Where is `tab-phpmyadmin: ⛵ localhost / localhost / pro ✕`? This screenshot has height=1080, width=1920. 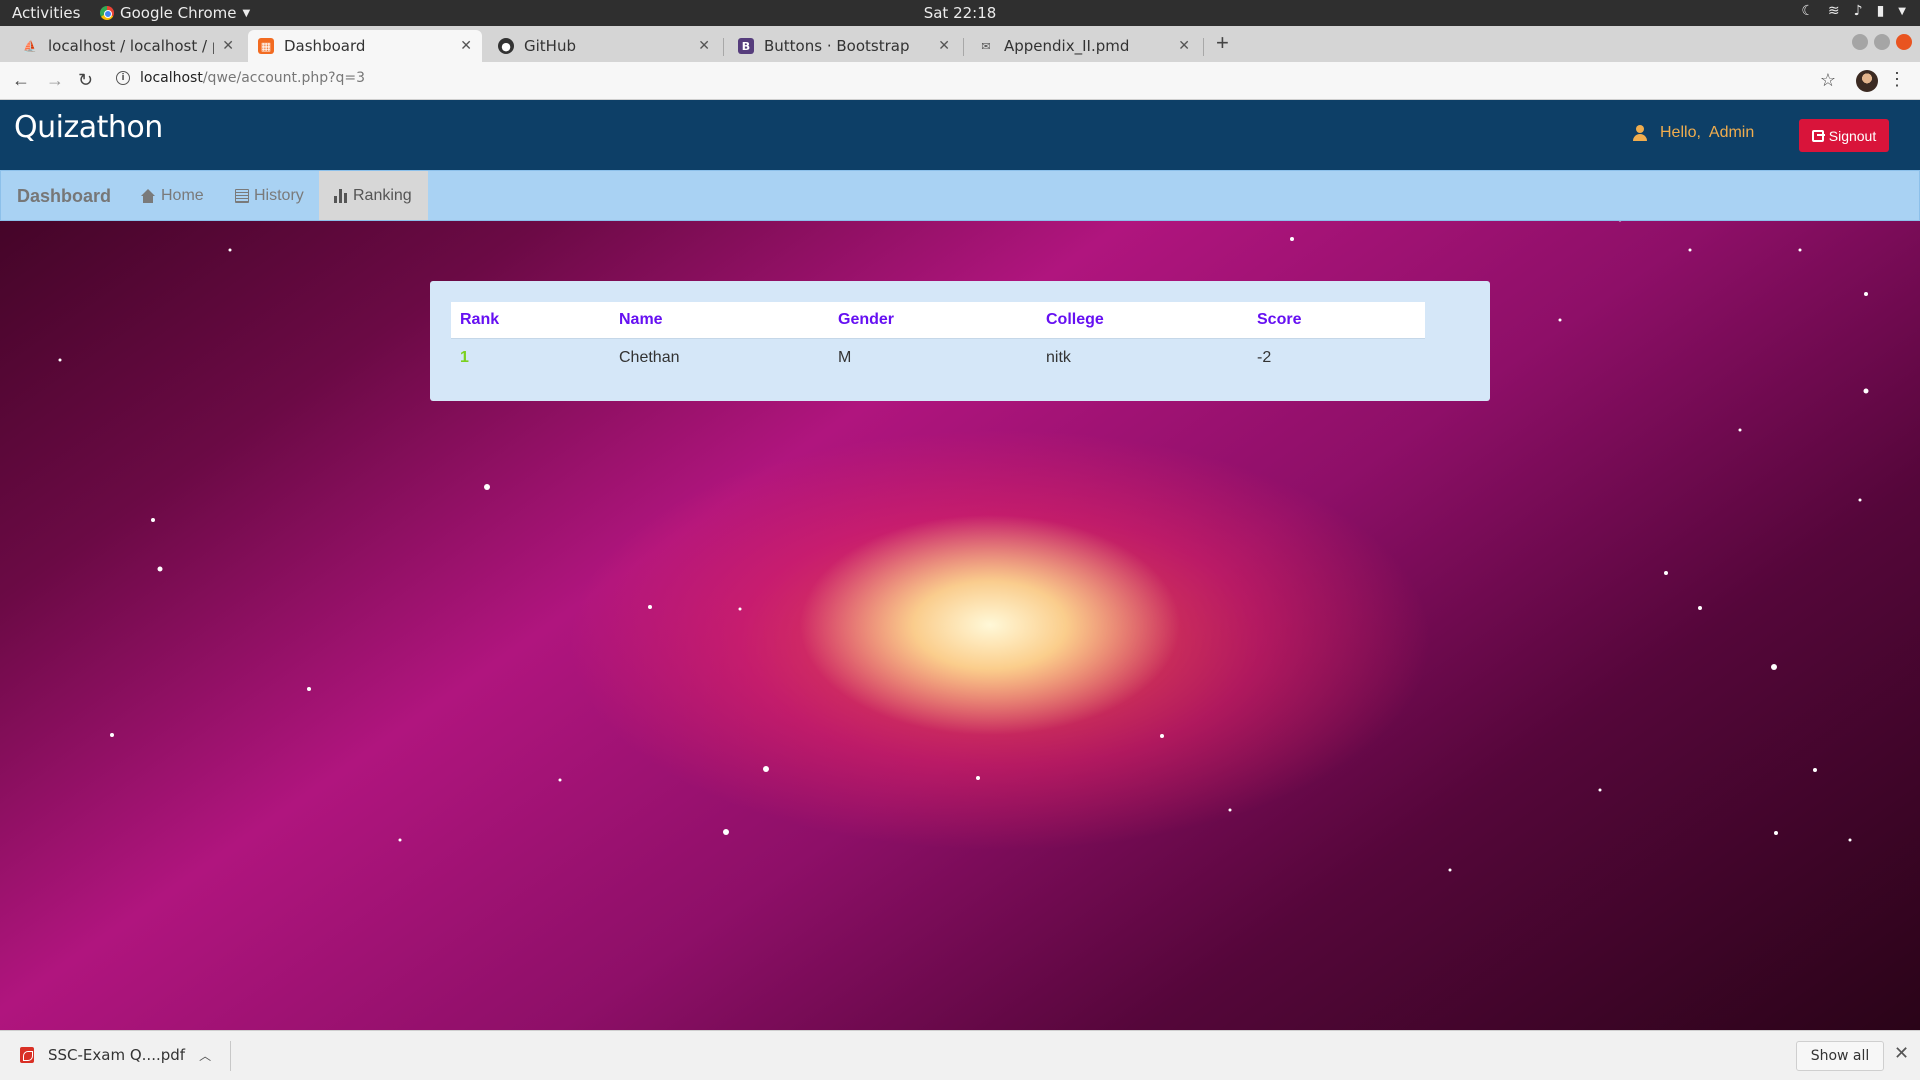
tab-phpmyadmin: ⛵ localhost / localhost / pro ✕ is located at coordinates (128, 46).